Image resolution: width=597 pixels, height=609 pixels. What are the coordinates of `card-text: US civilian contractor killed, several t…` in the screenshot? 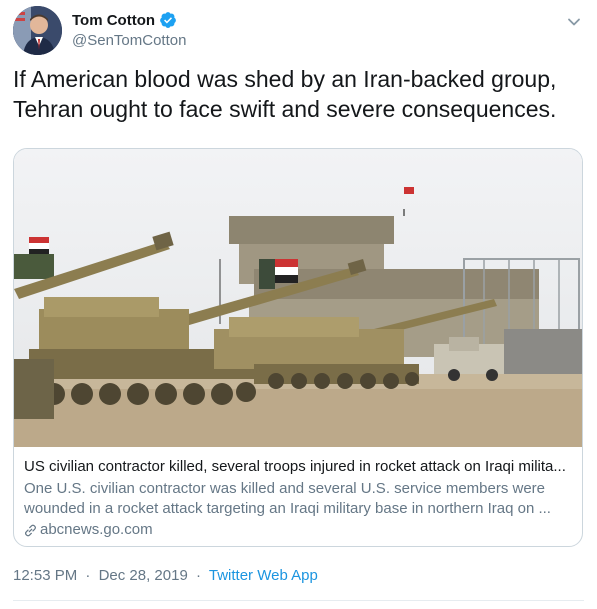 It's located at (298, 498).